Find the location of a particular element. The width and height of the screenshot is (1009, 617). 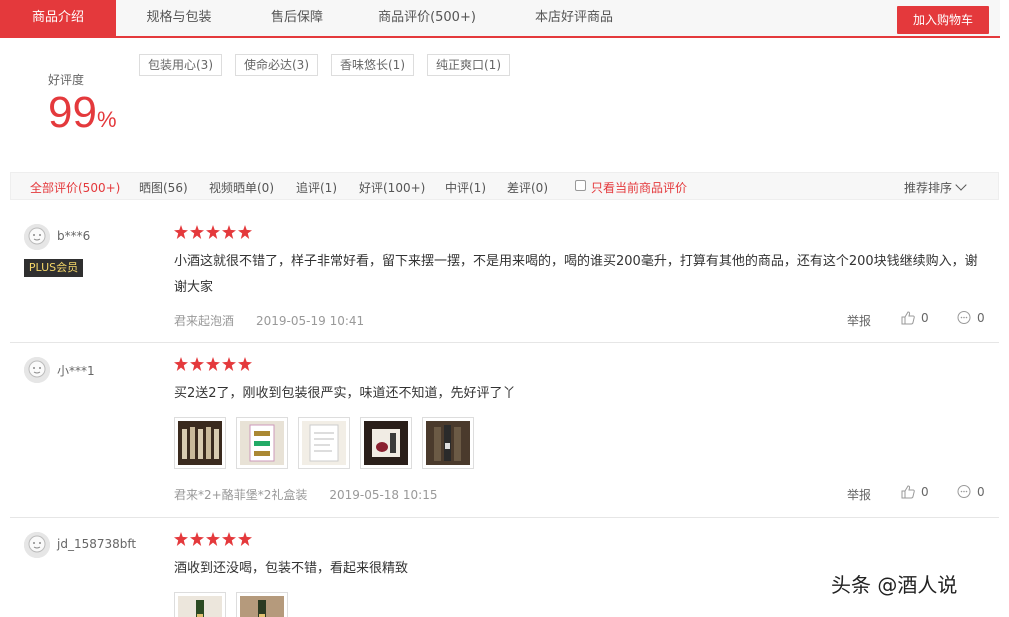

positive-rate-label: 好评度 is located at coordinates (66, 80).